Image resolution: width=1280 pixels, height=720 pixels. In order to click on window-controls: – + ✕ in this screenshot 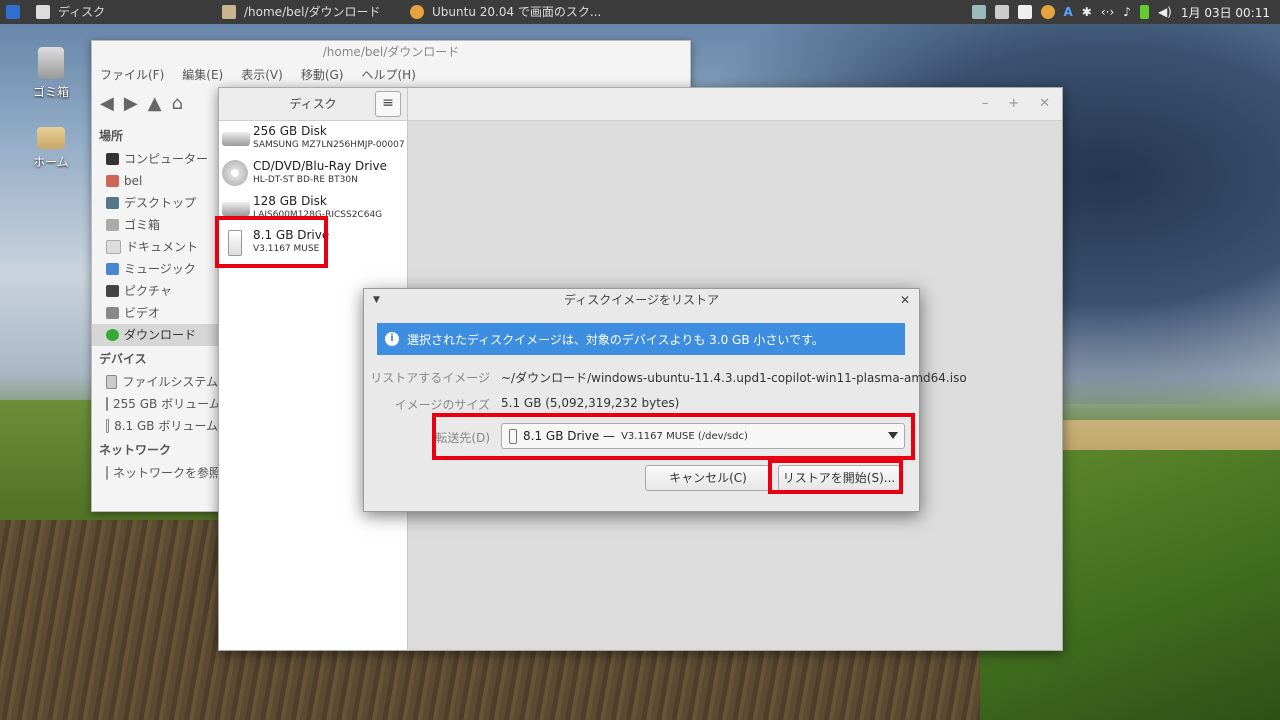, I will do `click(1016, 103)`.